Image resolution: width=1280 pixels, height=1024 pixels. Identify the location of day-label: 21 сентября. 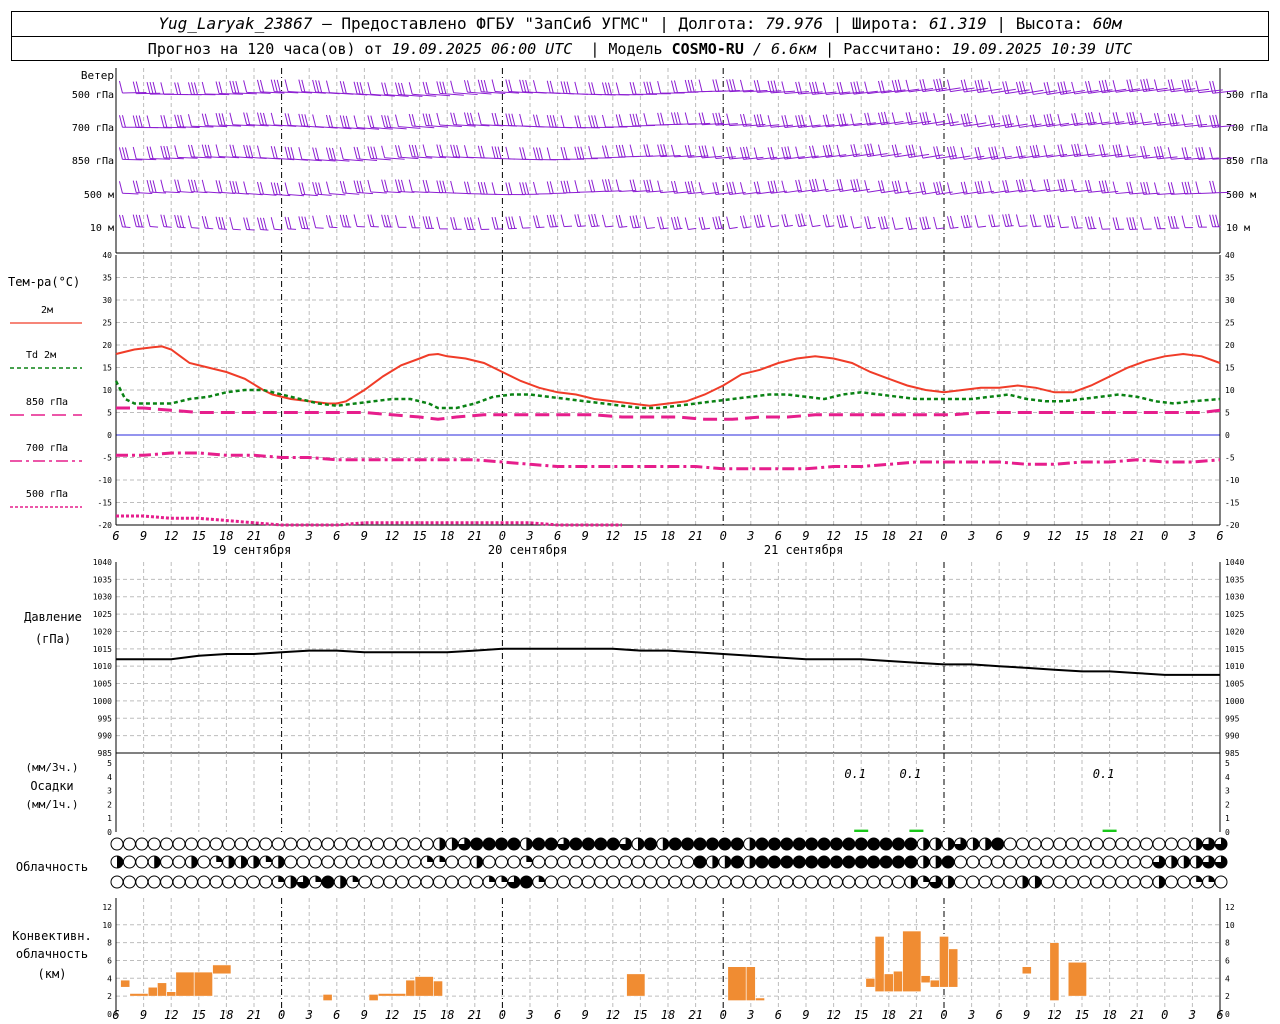
(803, 550).